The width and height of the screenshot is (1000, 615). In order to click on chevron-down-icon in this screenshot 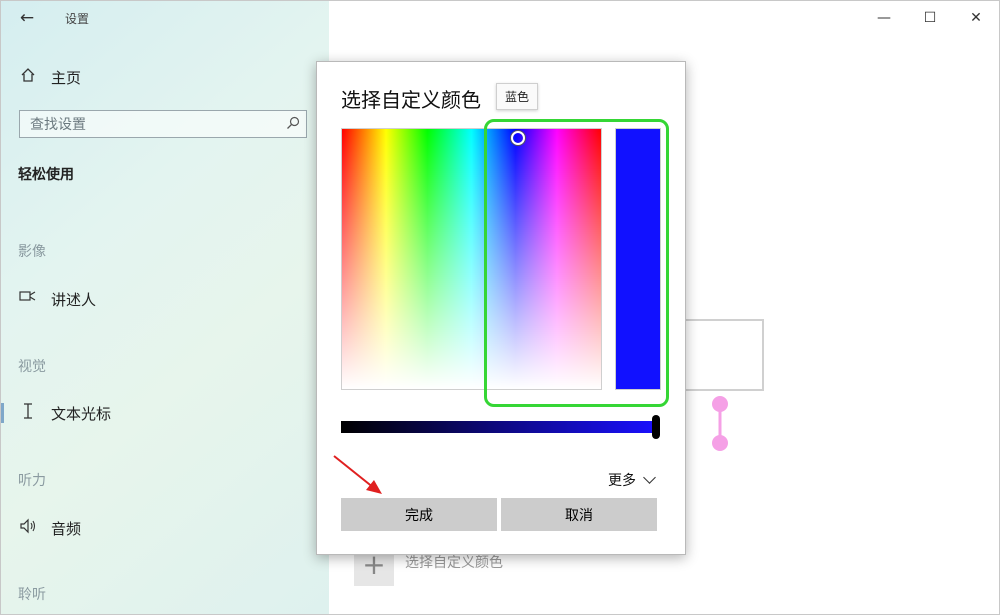, I will do `click(649, 477)`.